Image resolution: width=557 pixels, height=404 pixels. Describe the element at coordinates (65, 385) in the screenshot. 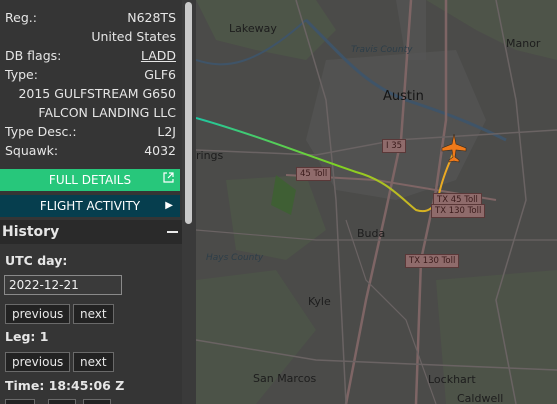

I see `time-label: Time: 18:45:06 Z` at that location.